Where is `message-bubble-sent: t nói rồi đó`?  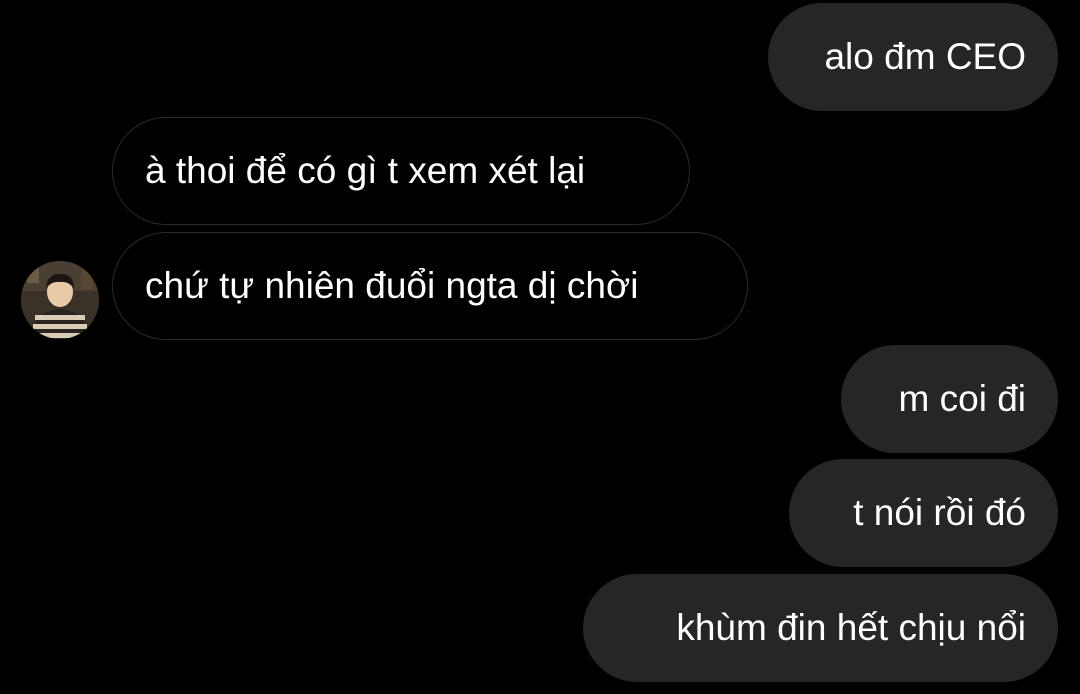
message-bubble-sent: t nói rồi đó is located at coordinates (923, 513).